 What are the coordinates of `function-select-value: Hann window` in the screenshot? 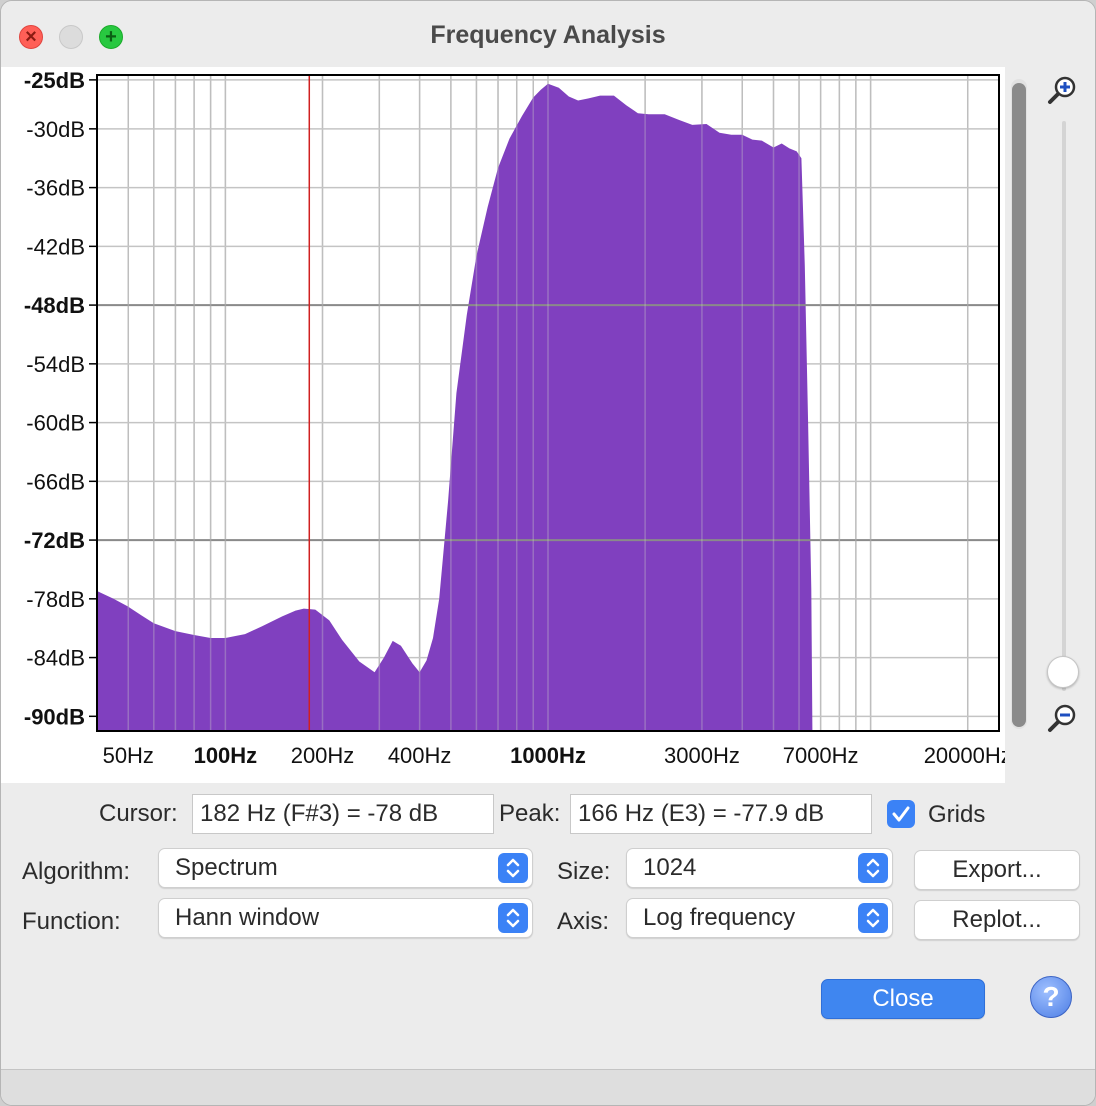 It's located at (247, 917).